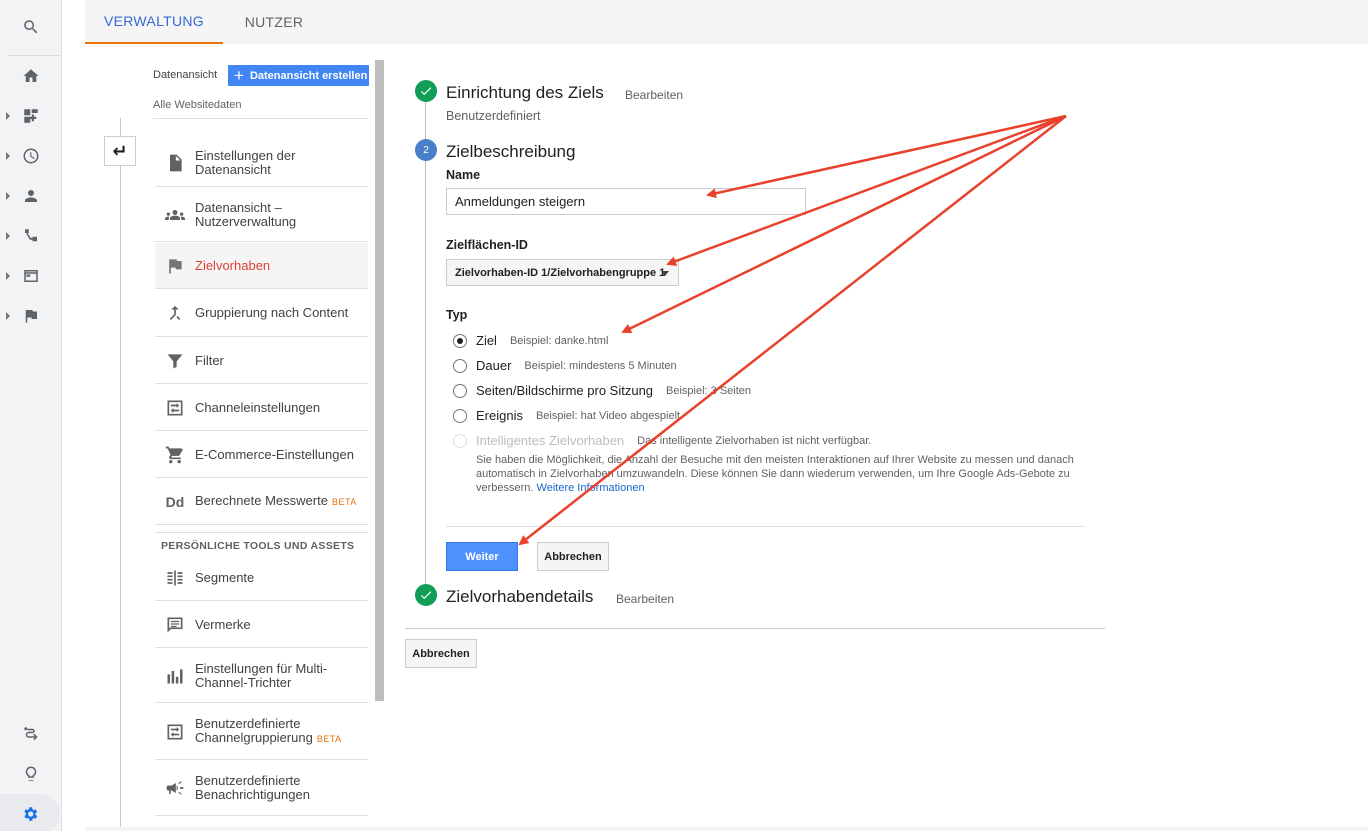 Image resolution: width=1368 pixels, height=831 pixels. What do you see at coordinates (665, 273) in the screenshot?
I see `chevron-down-icon` at bounding box center [665, 273].